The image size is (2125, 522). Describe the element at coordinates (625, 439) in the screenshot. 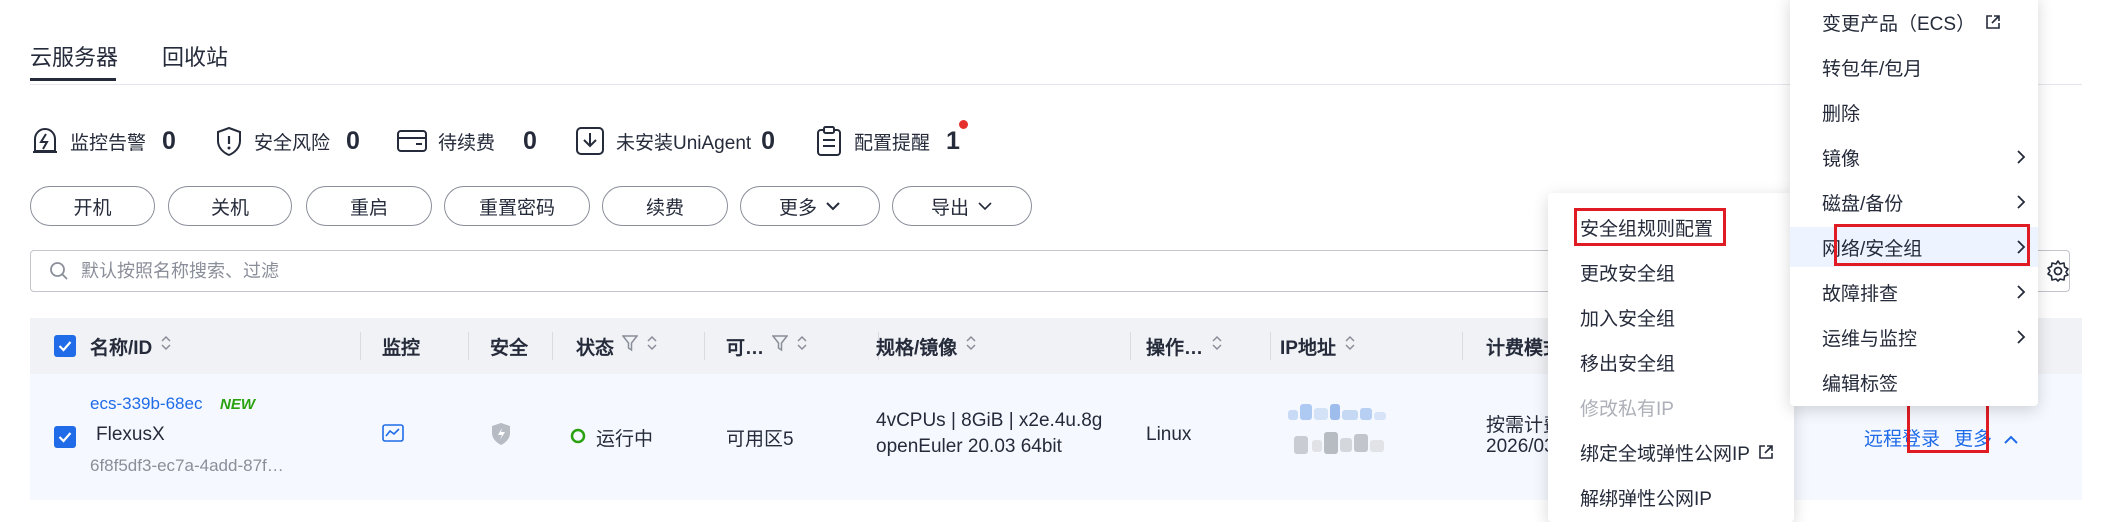

I see `status-text: 运行中` at that location.